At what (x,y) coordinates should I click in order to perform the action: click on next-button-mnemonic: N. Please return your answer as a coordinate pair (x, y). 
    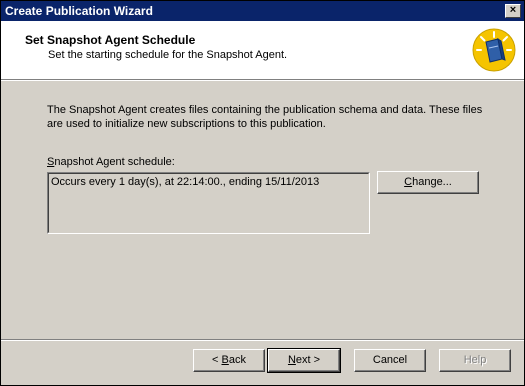
    Looking at the image, I should click on (291, 360).